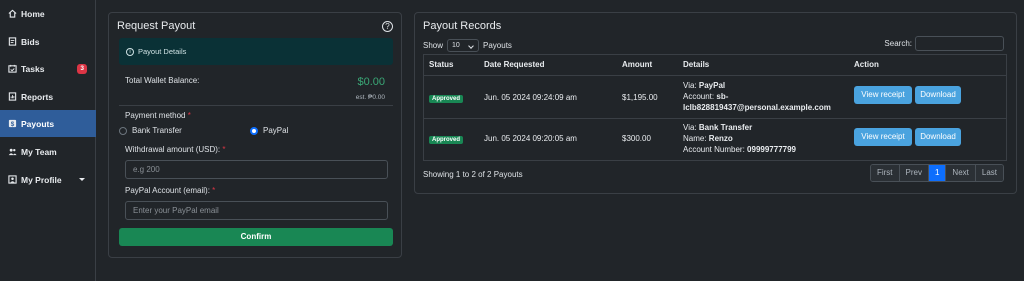 The height and width of the screenshot is (281, 1024). What do you see at coordinates (530, 138) in the screenshot?
I see `date-cell: Jun. 05 2024 09:20:05 am` at bounding box center [530, 138].